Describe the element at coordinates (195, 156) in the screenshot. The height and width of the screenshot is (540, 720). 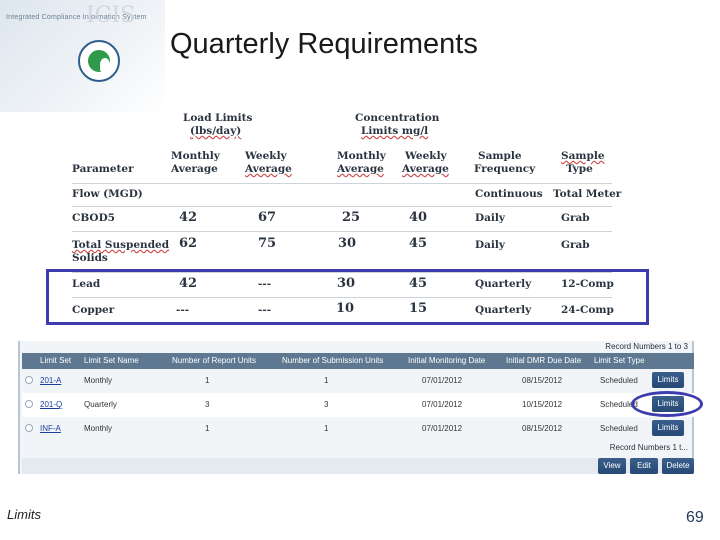
I see `col-load-monthly-1: Monthly` at that location.